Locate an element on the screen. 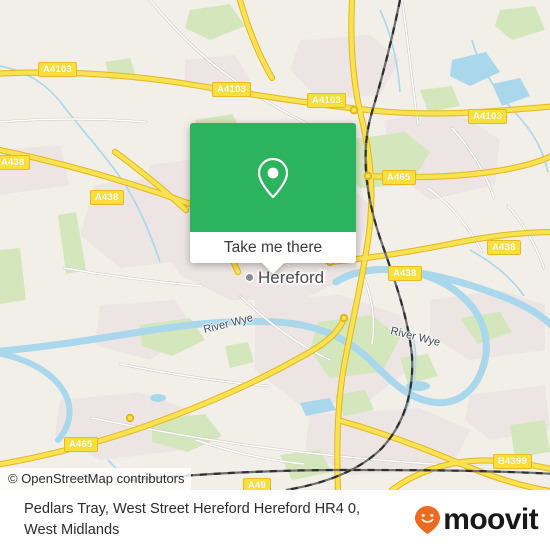 This screenshot has width=550, height=550. road-shield: B4399 is located at coordinates (512, 461).